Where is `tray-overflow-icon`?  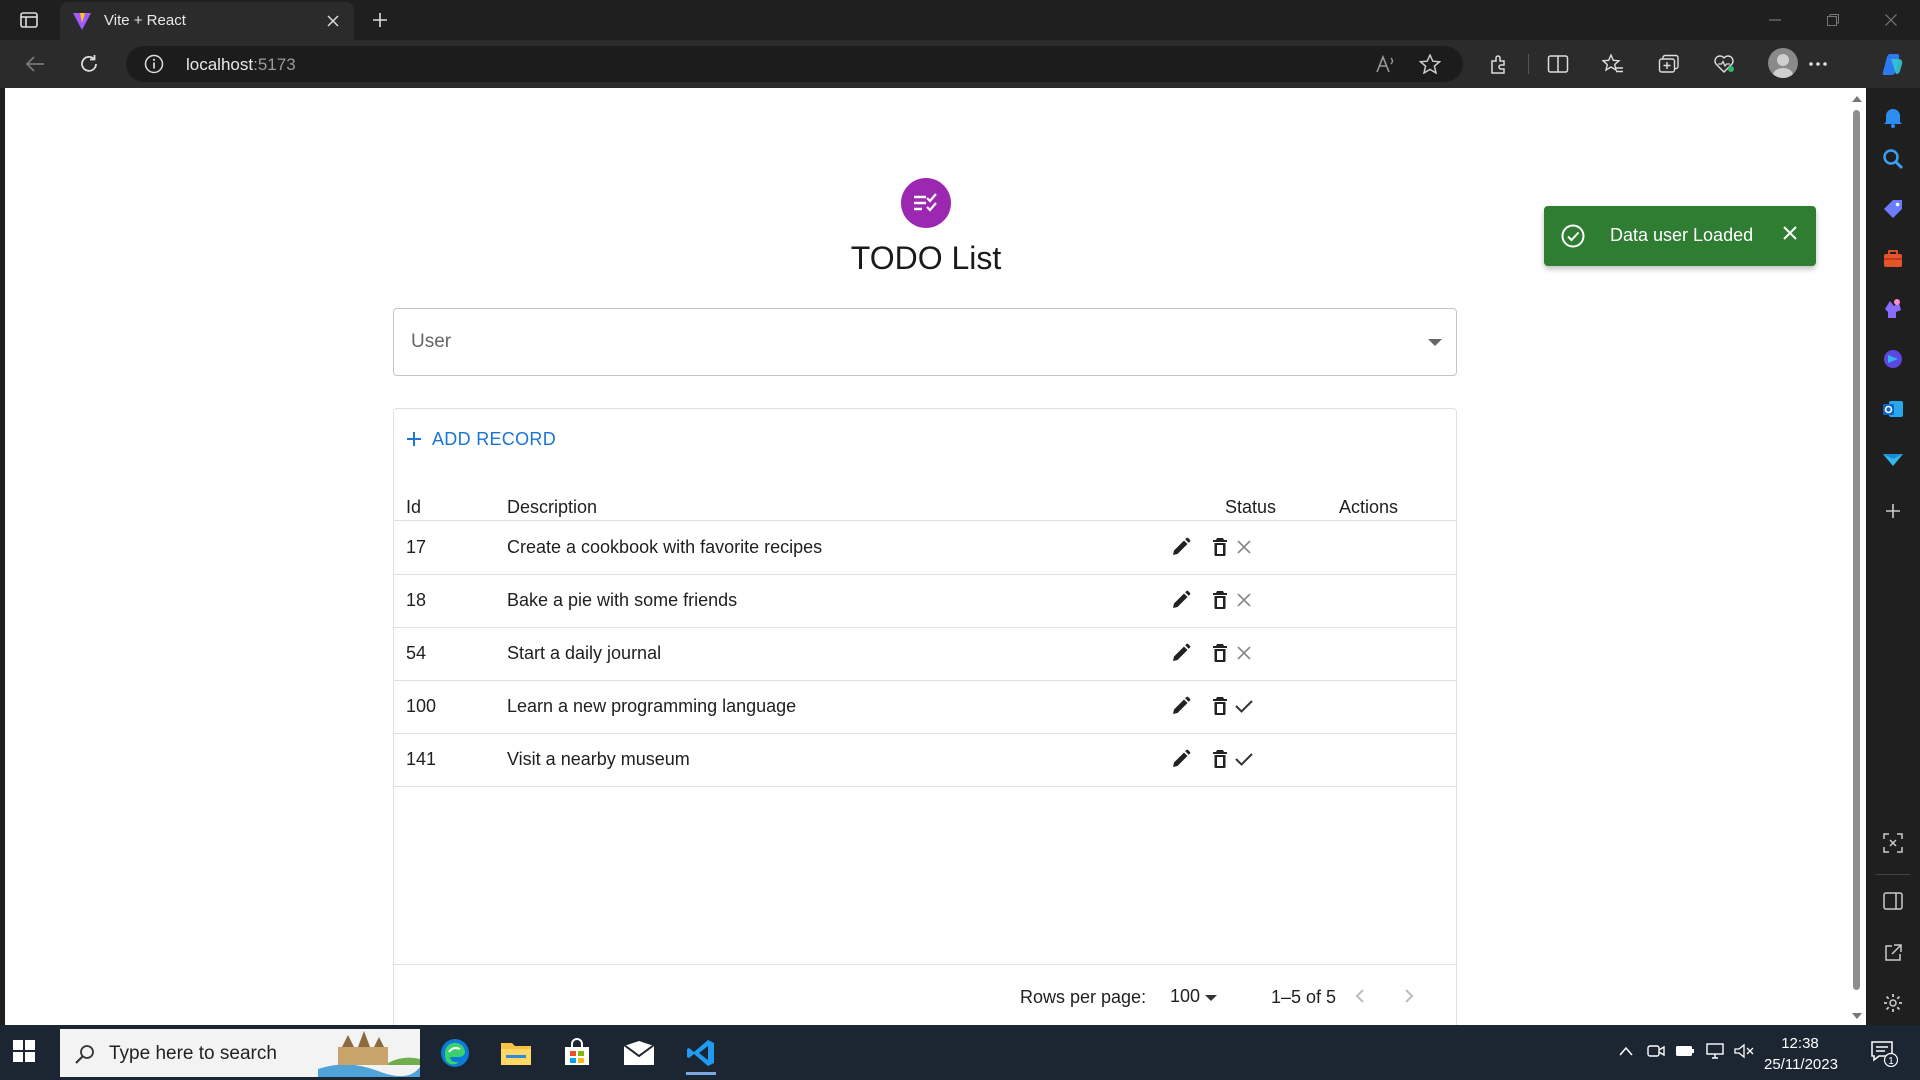 tray-overflow-icon is located at coordinates (1626, 1051).